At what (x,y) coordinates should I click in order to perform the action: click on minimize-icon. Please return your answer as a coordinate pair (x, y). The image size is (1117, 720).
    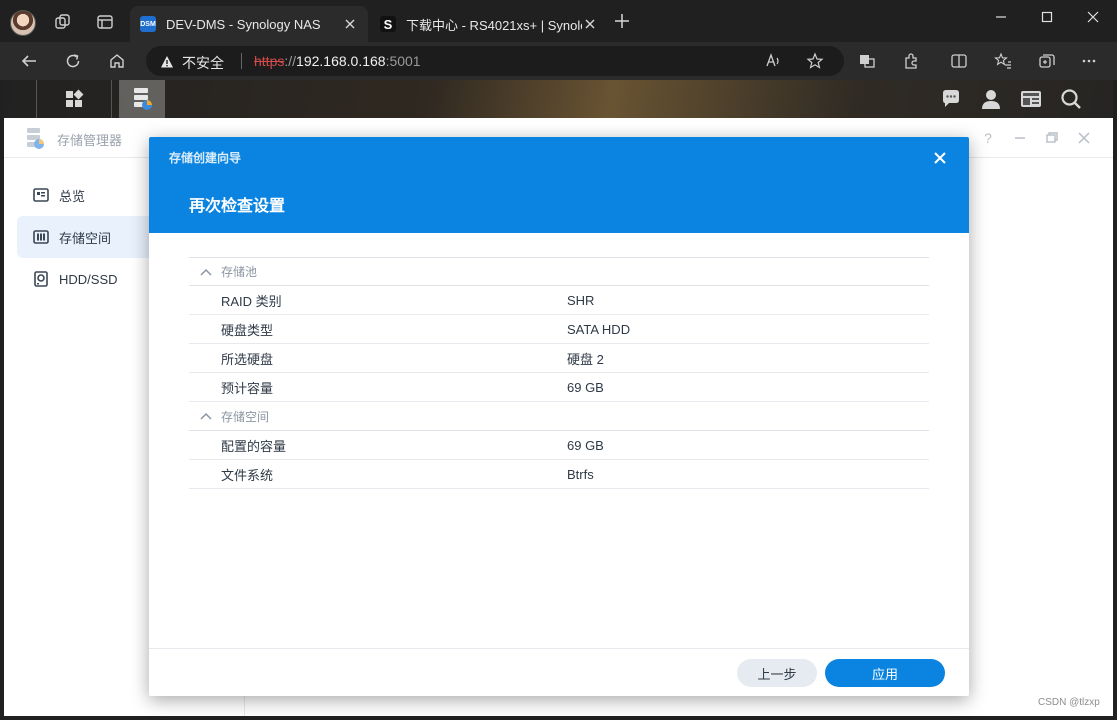
    Looking at the image, I should click on (1020, 138).